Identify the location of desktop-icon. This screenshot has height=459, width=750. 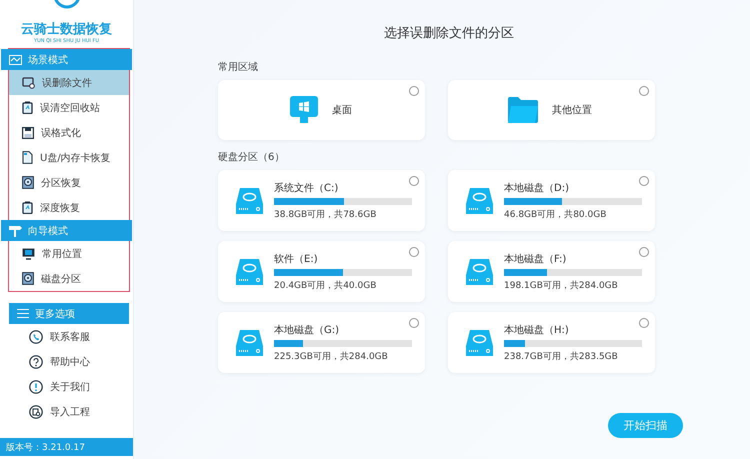
(304, 110).